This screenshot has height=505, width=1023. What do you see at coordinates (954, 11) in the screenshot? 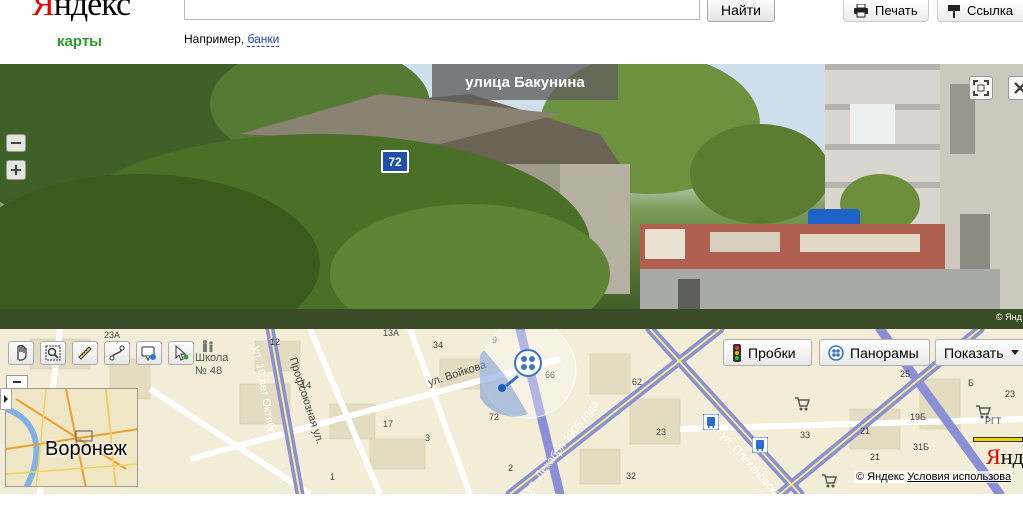
I see `link-icon` at bounding box center [954, 11].